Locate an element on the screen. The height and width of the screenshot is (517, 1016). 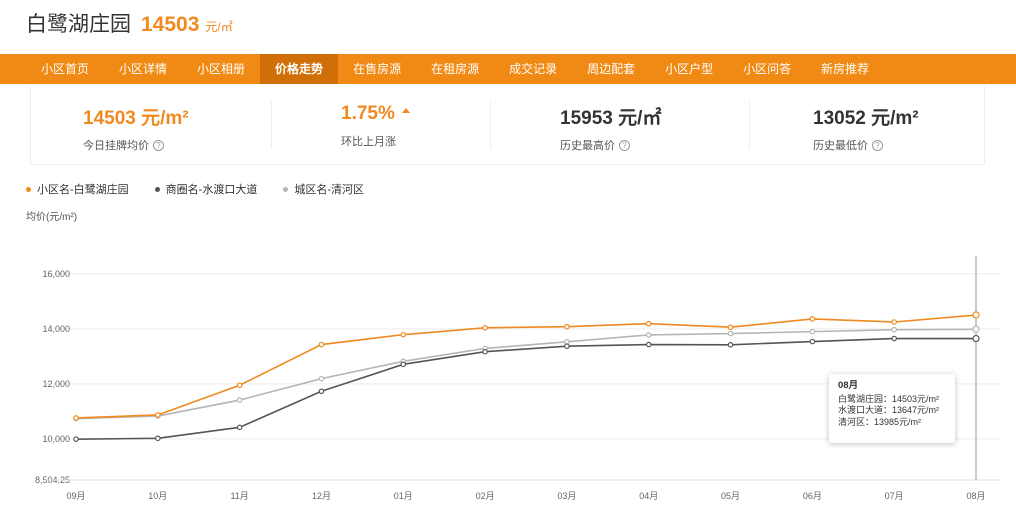
stat-historical-low-label: 历史最低价 is located at coordinates (840, 146).